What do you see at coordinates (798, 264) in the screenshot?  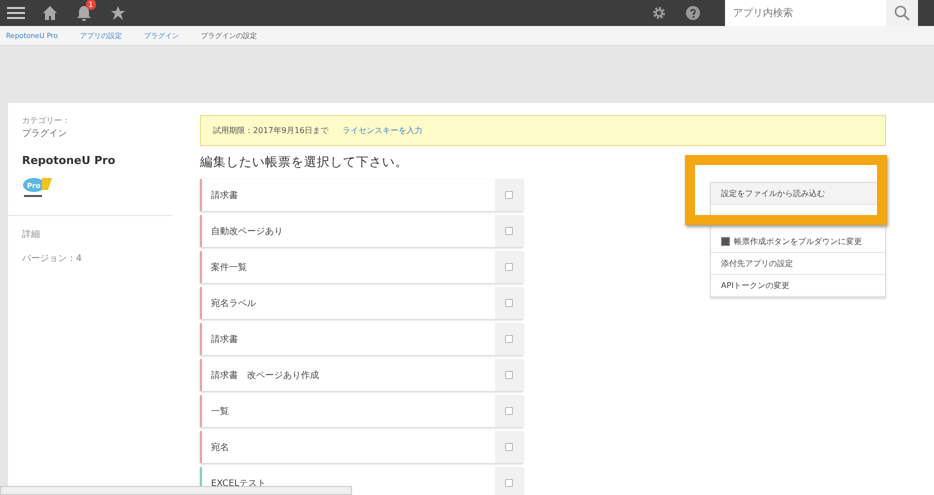 I see `menu-item: 添付先アプリの設定` at bounding box center [798, 264].